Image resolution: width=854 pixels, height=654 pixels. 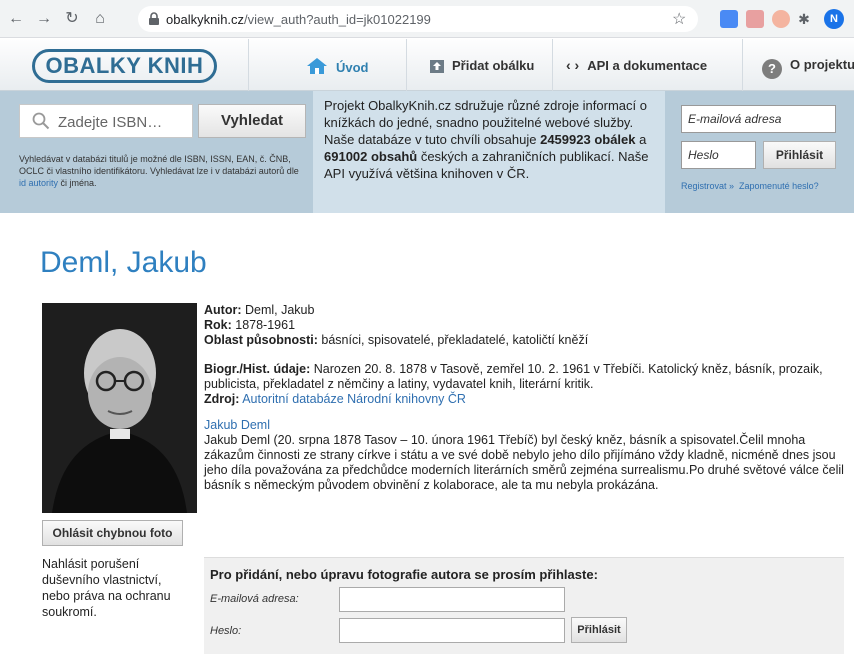 I want to click on auth-email-label: E-mailová adresa:, so click(x=254, y=599).